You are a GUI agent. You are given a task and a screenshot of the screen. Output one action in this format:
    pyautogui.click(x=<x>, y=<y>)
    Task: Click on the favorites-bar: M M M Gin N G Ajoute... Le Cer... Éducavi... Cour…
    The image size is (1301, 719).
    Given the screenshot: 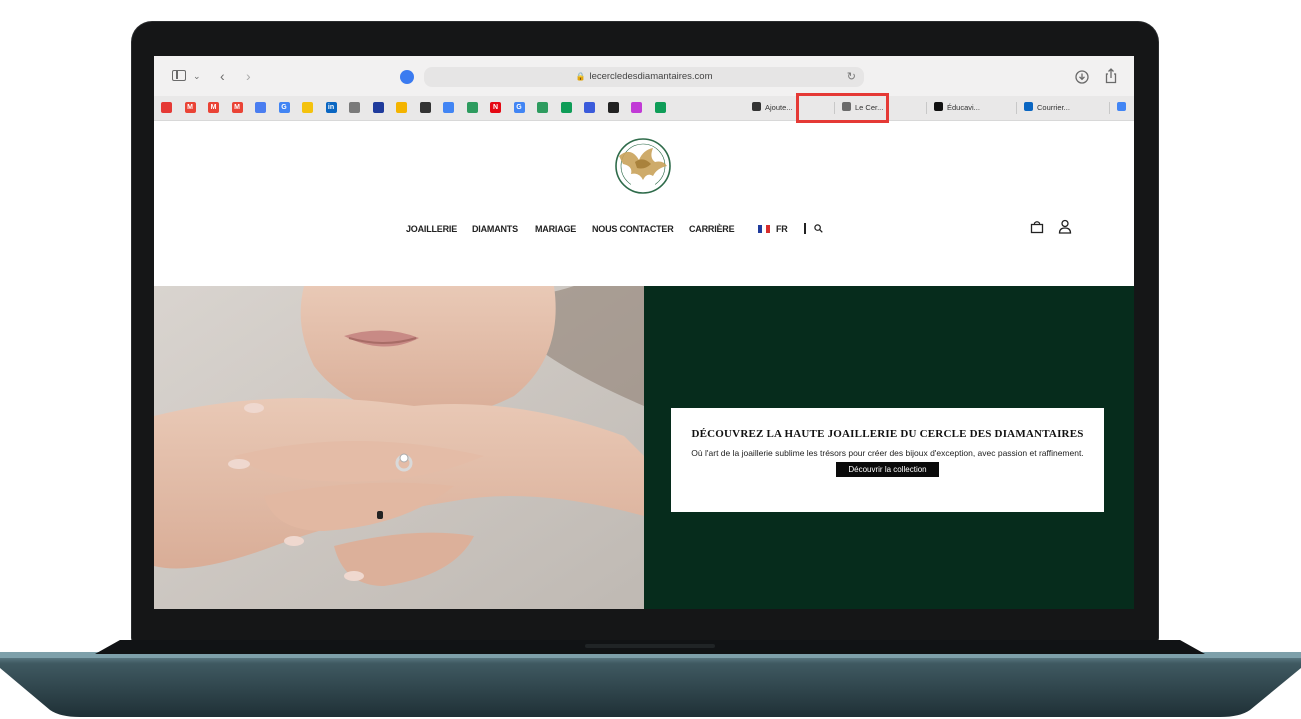 What is the action you would take?
    pyautogui.click(x=644, y=108)
    